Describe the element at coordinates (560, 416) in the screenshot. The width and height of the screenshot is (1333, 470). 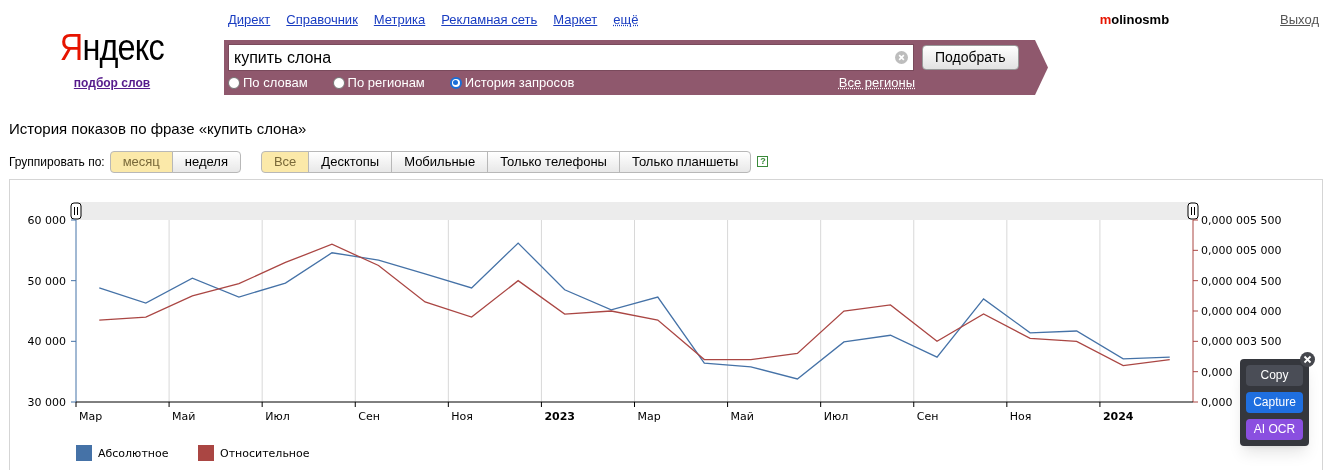
I see `x-tick-label: 2023` at that location.